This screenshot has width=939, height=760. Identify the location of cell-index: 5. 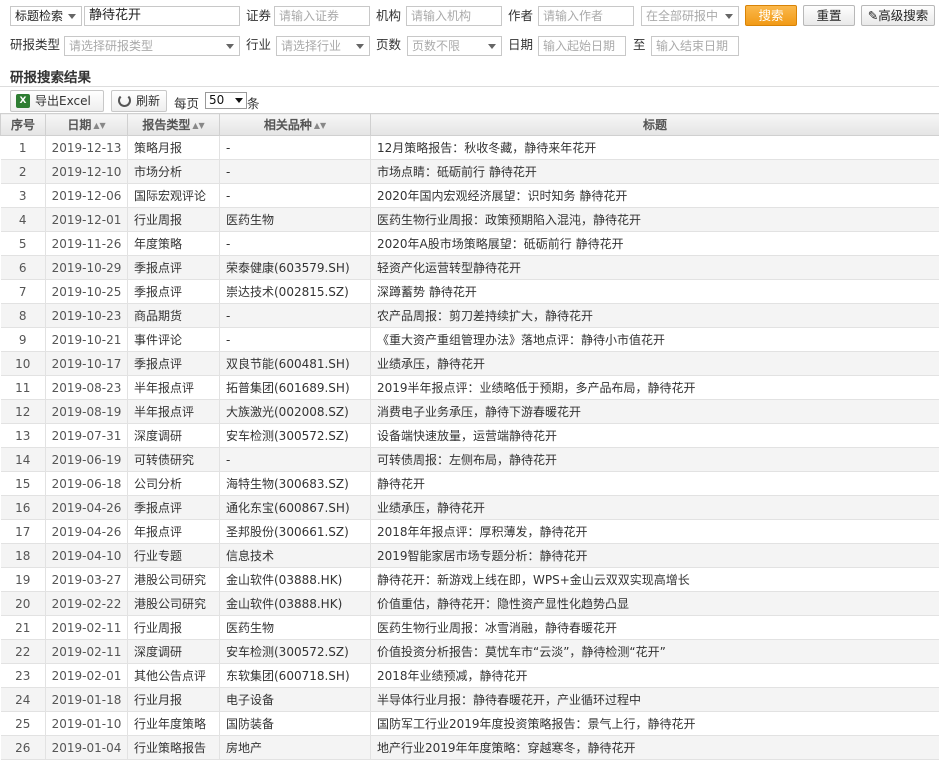
(23, 243).